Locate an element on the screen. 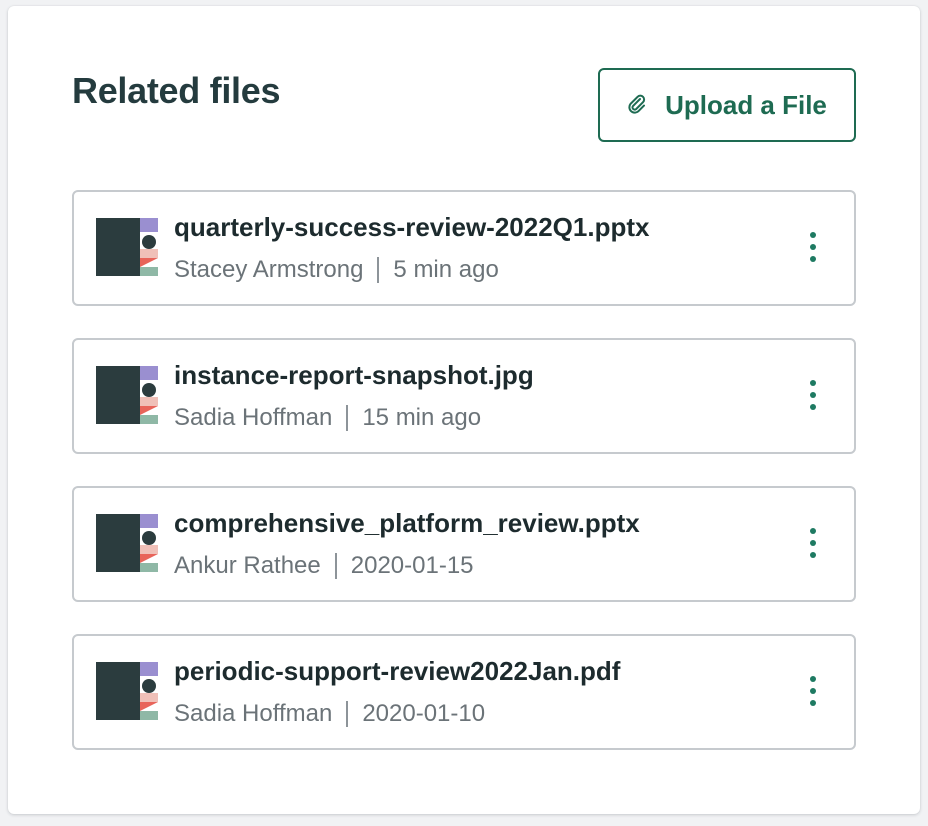  file-name: periodic-support-review2022Jan.pdf is located at coordinates (397, 671).